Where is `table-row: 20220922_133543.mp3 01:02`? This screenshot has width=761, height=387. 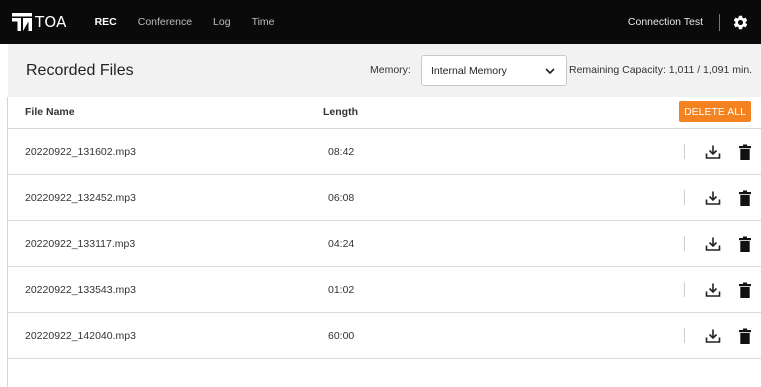 table-row: 20220922_133543.mp3 01:02 is located at coordinates (384, 290).